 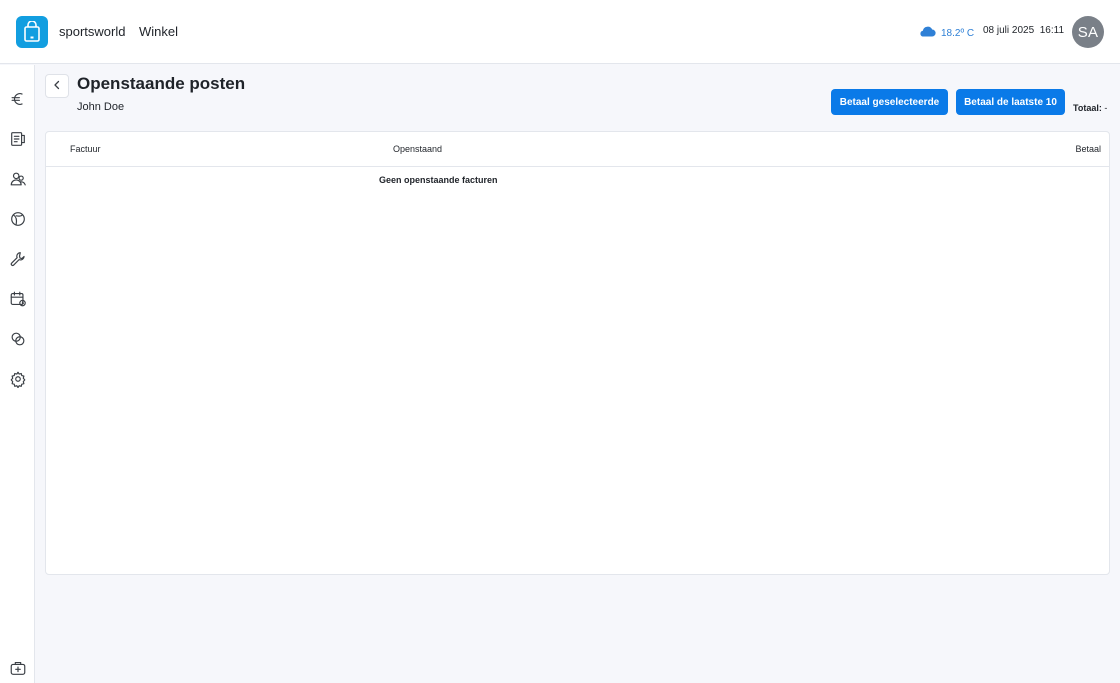 I want to click on back-button, so click(x=57, y=86).